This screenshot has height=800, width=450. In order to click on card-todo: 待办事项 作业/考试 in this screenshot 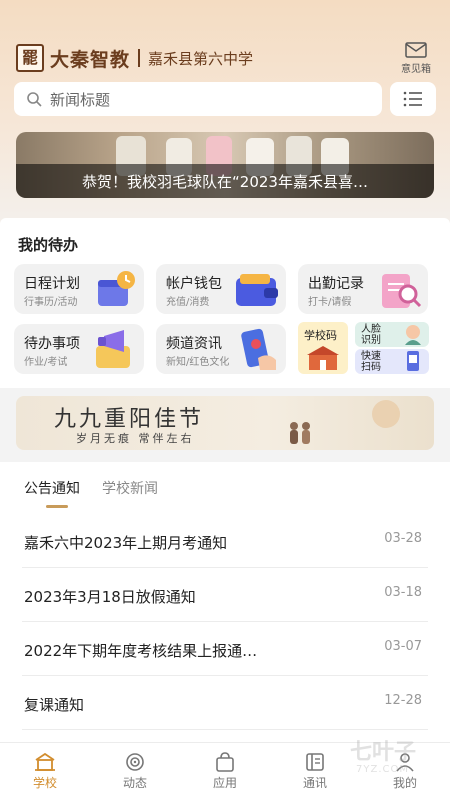, I will do `click(79, 349)`.